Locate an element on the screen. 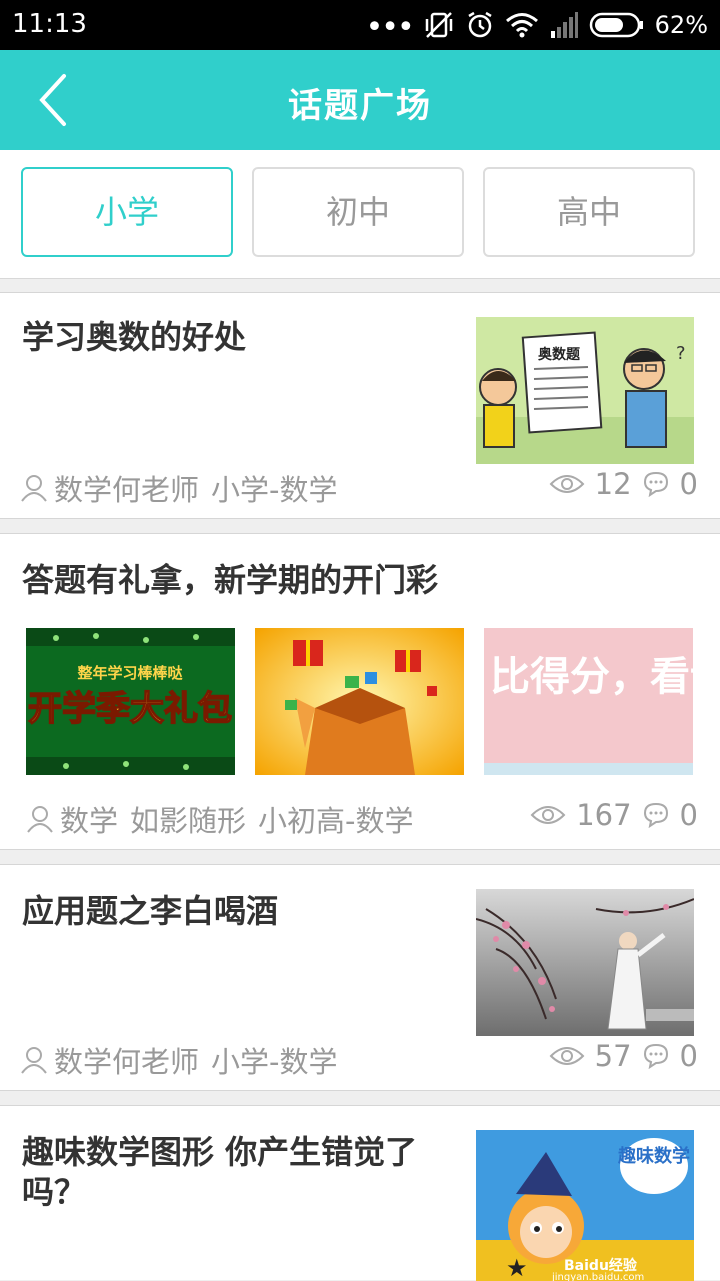 The image size is (720, 1281). post-stats: 167 0 is located at coordinates (614, 815).